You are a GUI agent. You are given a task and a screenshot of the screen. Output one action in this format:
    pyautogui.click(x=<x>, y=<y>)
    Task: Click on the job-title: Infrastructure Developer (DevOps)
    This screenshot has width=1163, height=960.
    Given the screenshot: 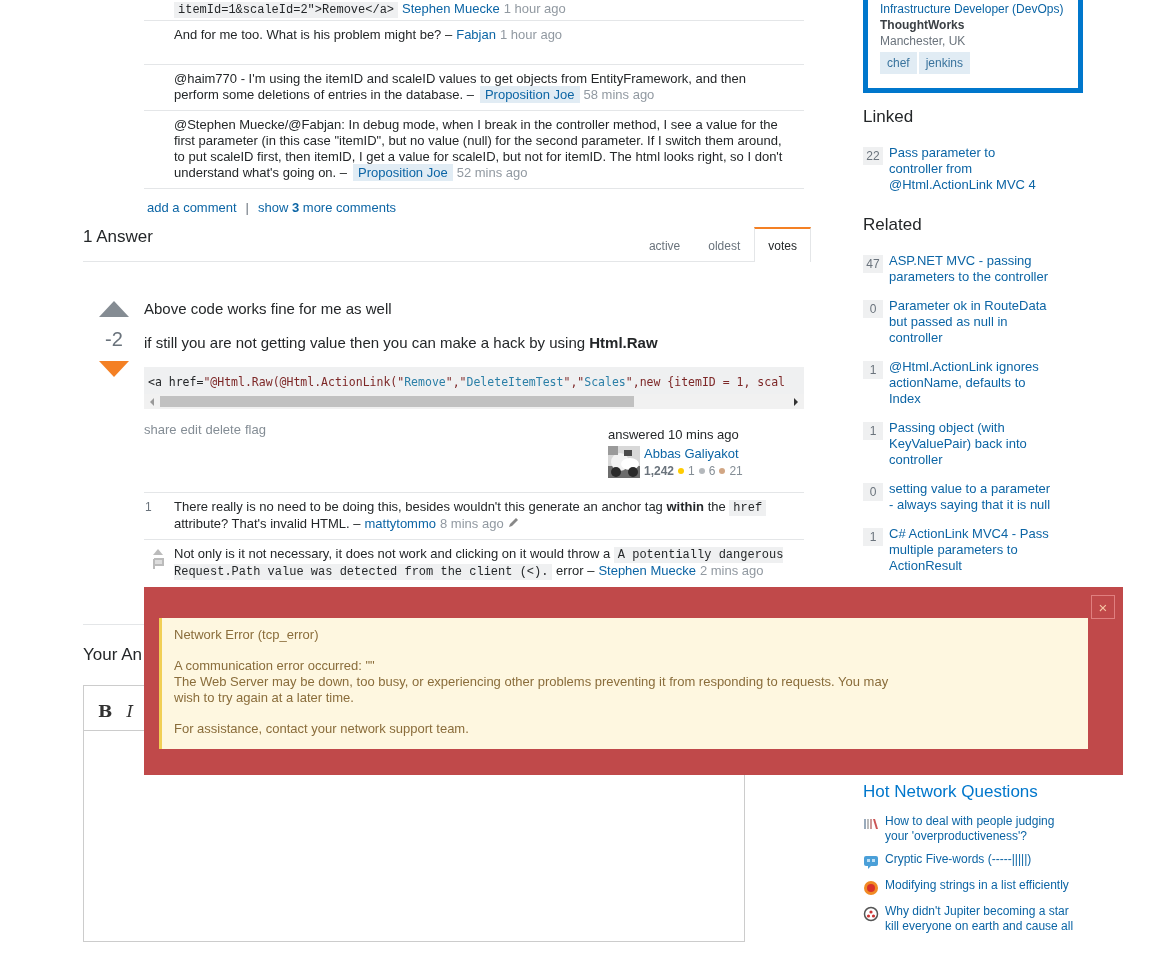 What is the action you would take?
    pyautogui.click(x=972, y=9)
    